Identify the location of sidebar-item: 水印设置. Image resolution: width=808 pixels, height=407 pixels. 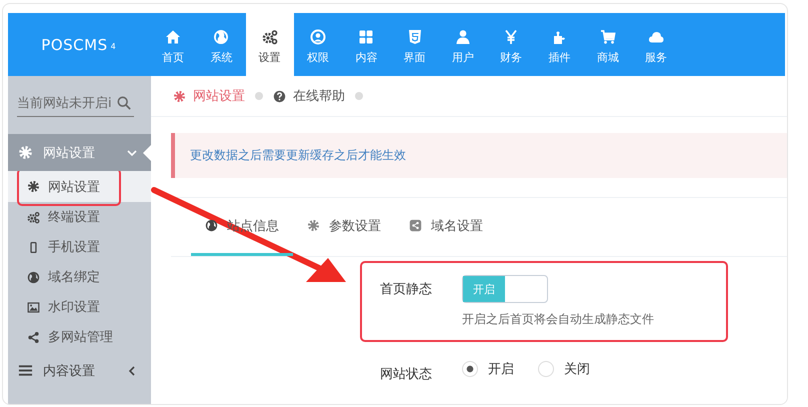
(79, 307).